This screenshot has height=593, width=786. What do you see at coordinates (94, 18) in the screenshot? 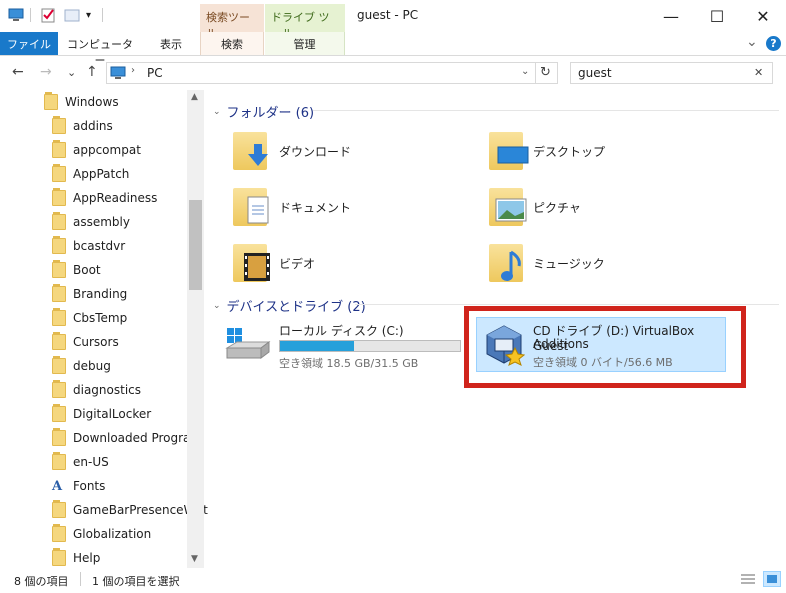
I see `customize-toolbar-icon: ▾` at bounding box center [94, 18].